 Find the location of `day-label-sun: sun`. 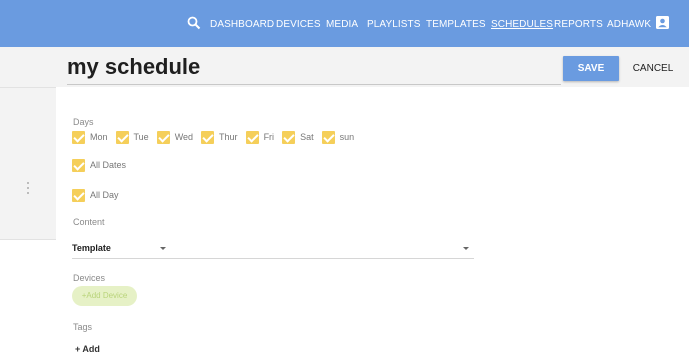

day-label-sun: sun is located at coordinates (347, 137).